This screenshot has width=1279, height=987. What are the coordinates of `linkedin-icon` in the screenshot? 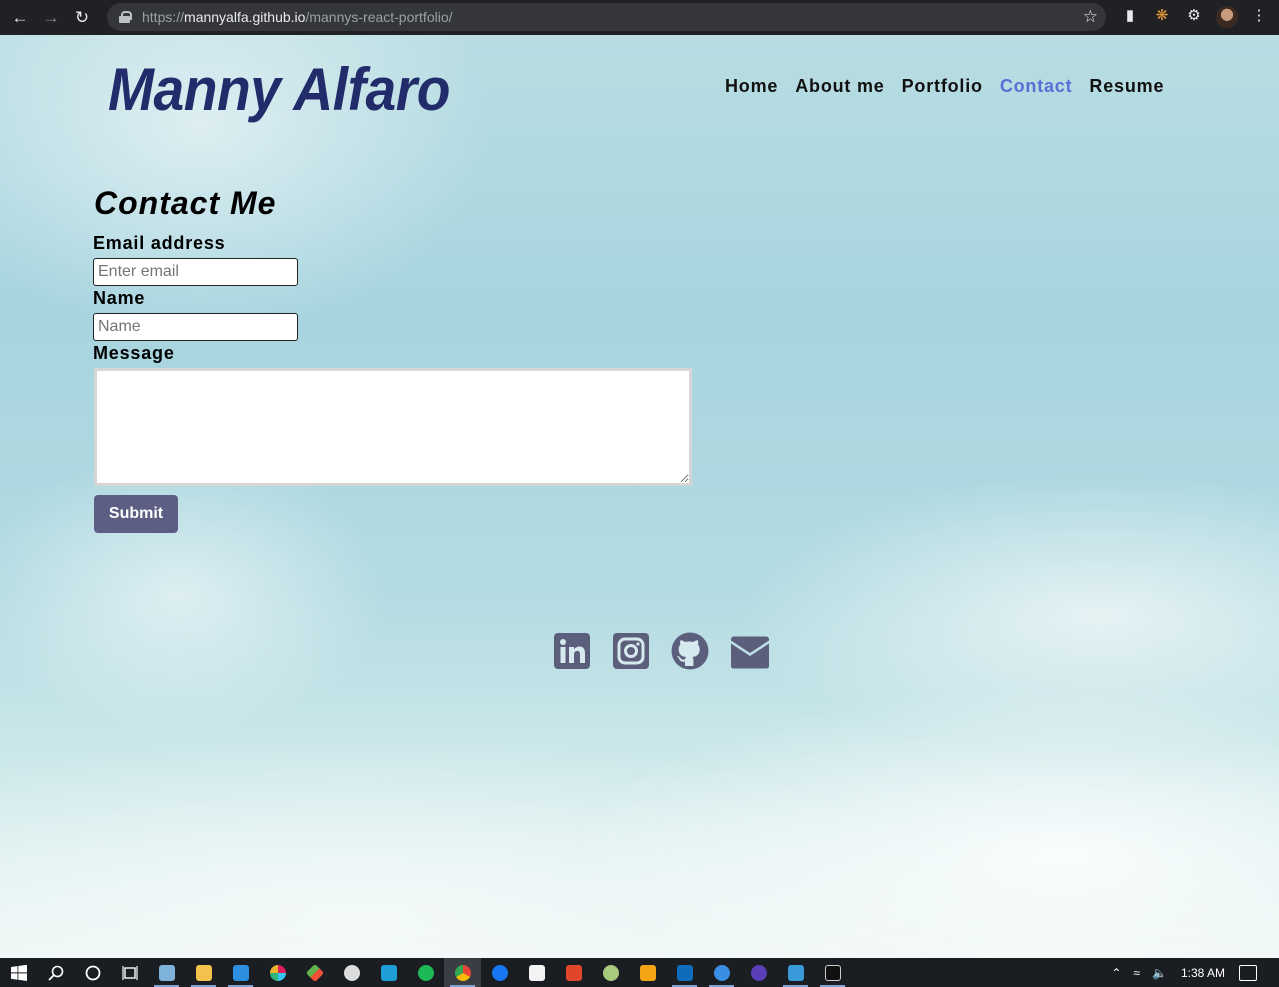 It's located at (573, 652).